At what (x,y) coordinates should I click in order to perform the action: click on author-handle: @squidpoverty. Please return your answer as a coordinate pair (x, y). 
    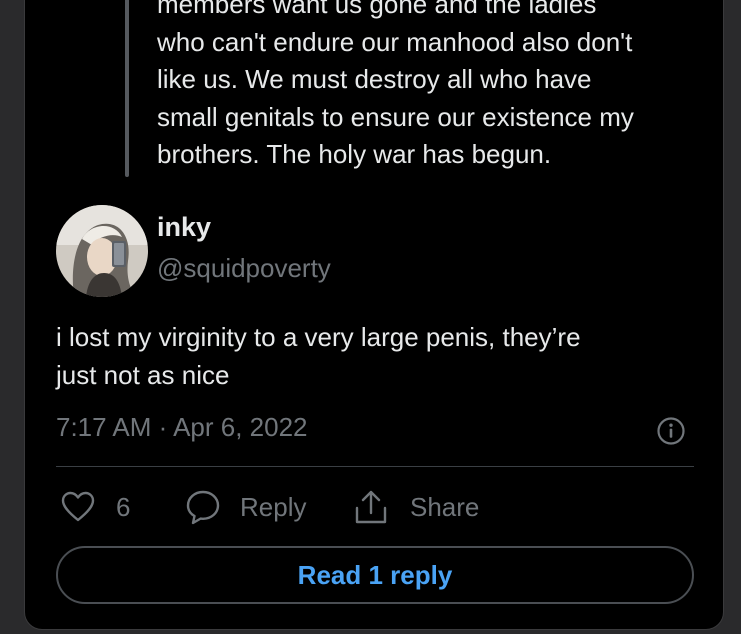
    Looking at the image, I should click on (244, 268).